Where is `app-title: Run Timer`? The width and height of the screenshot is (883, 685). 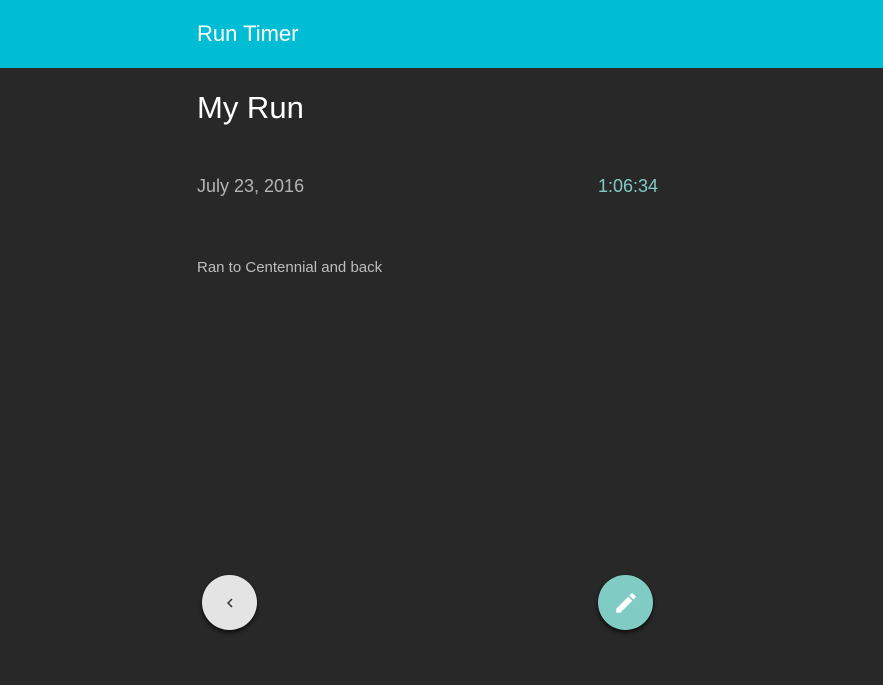
app-title: Run Timer is located at coordinates (248, 33).